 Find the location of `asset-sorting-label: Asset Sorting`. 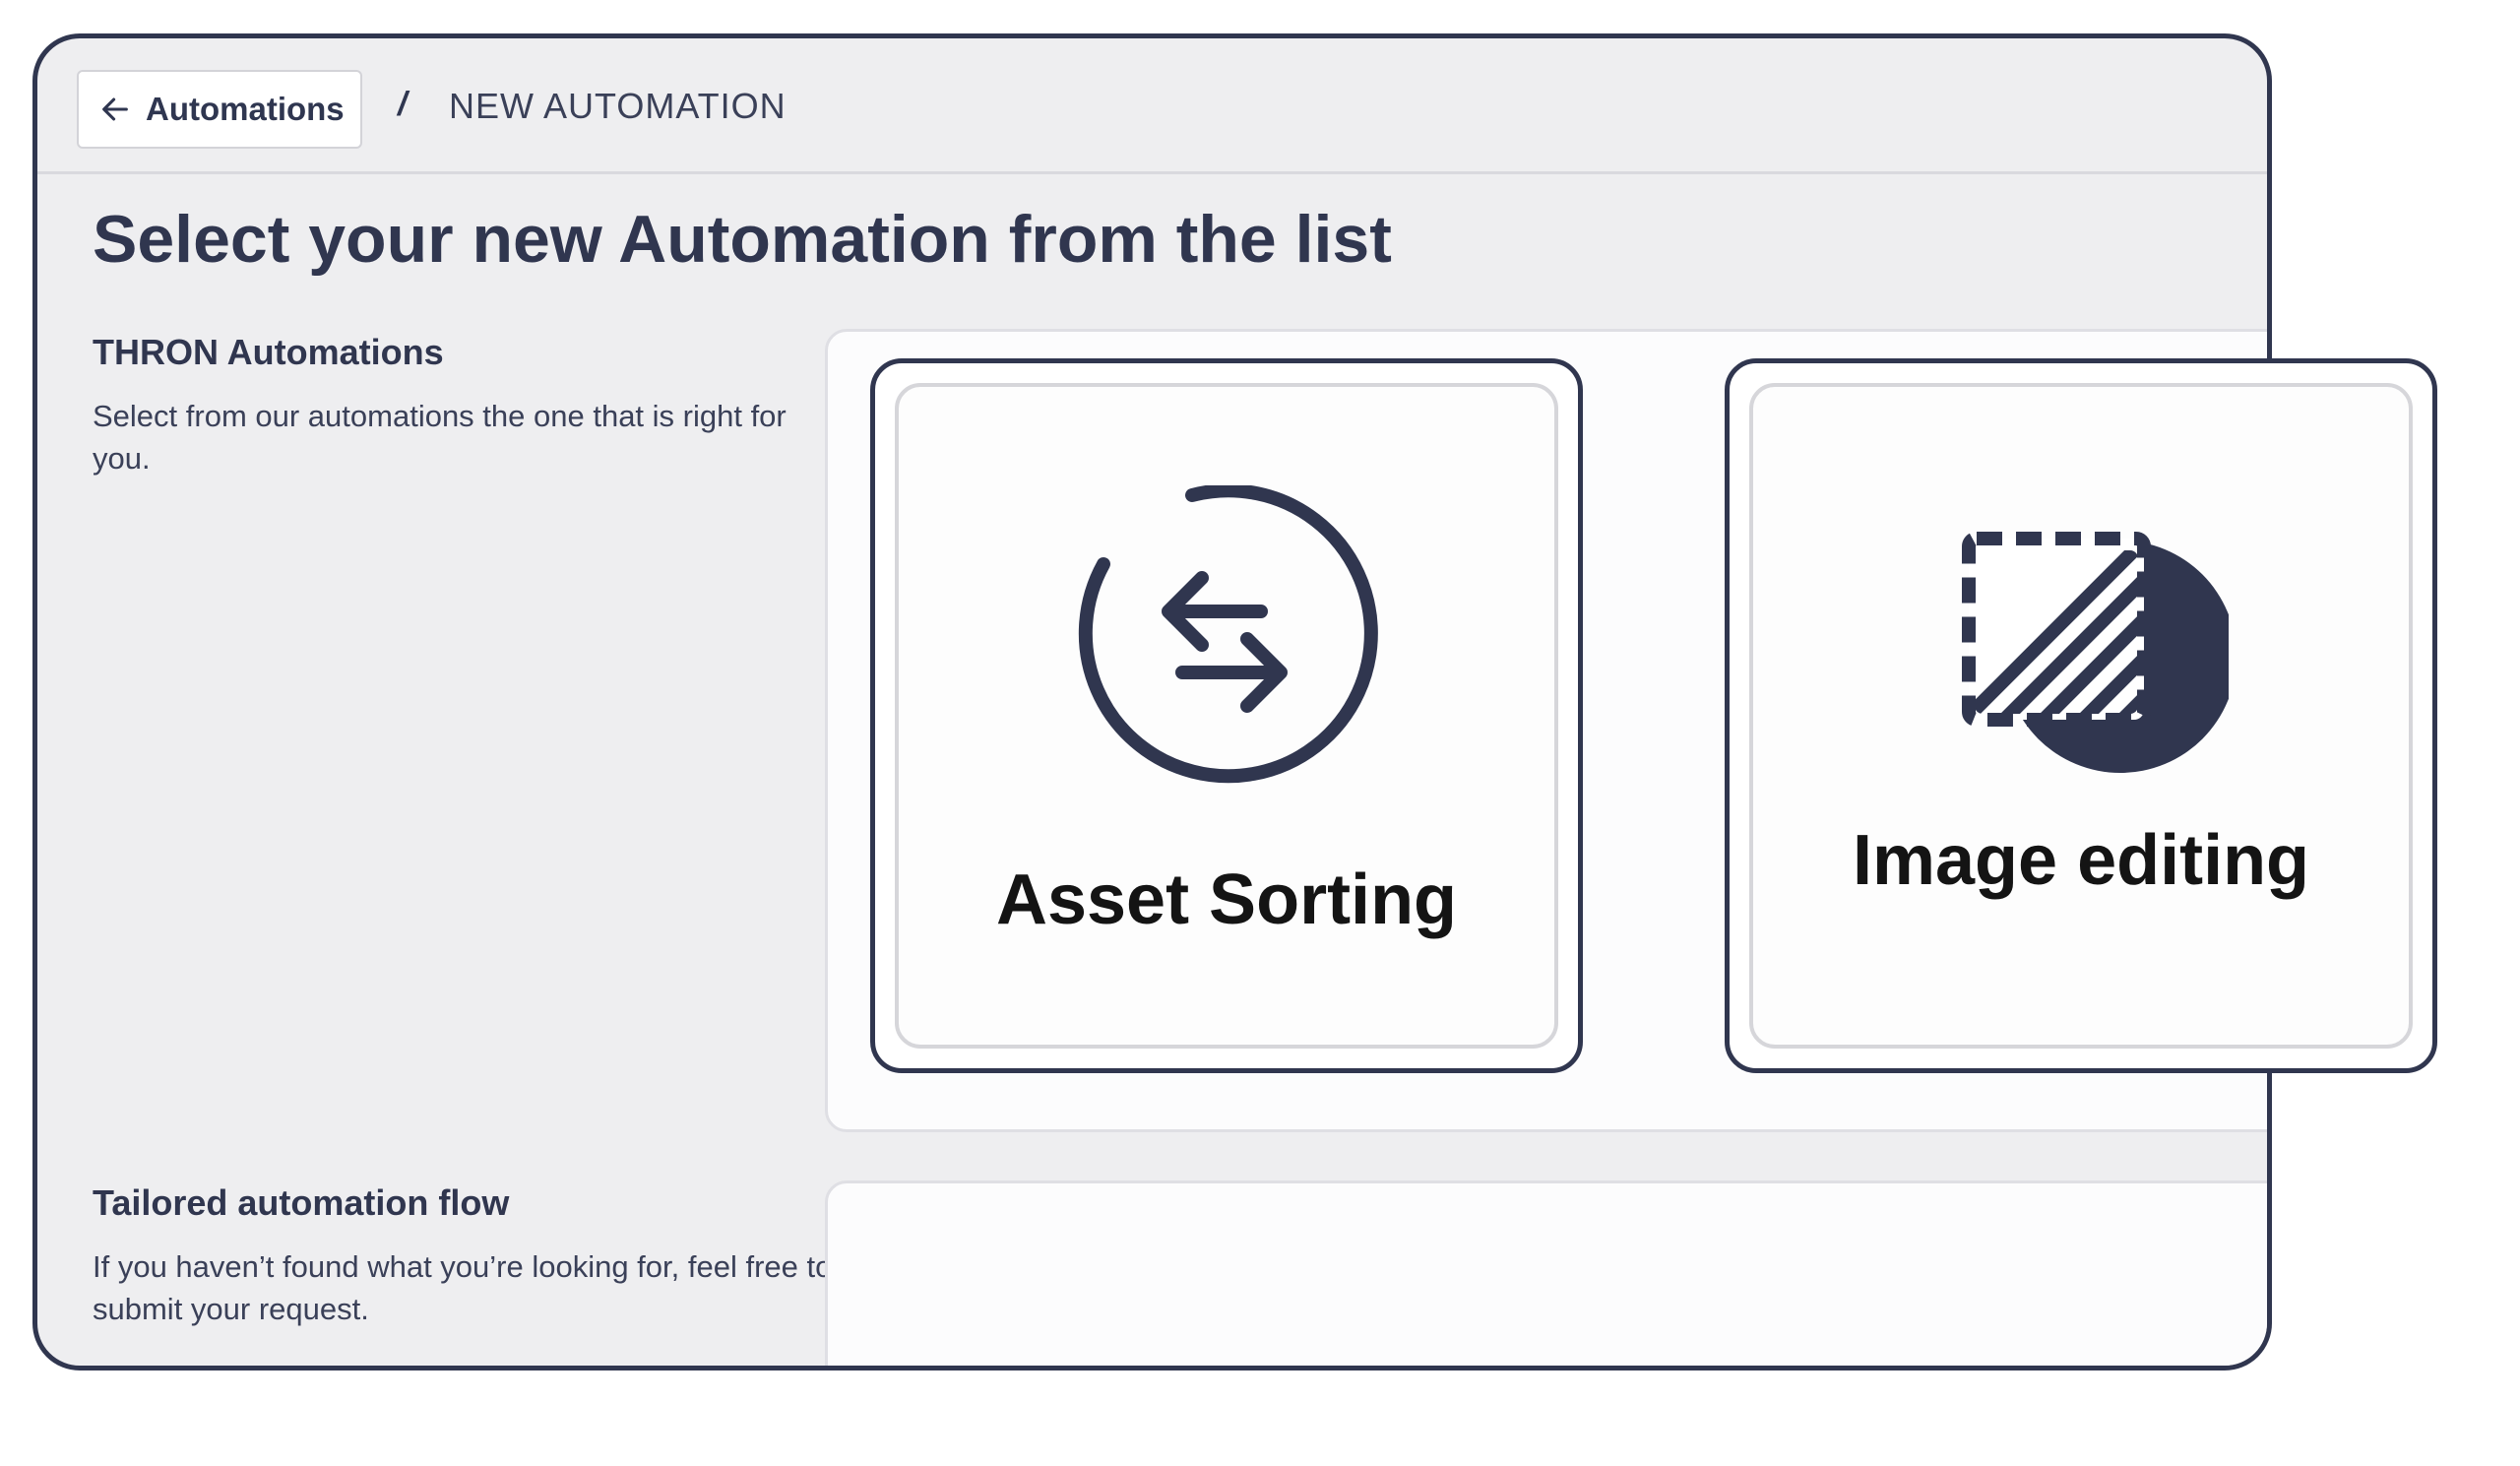

asset-sorting-label: Asset Sorting is located at coordinates (1226, 900).